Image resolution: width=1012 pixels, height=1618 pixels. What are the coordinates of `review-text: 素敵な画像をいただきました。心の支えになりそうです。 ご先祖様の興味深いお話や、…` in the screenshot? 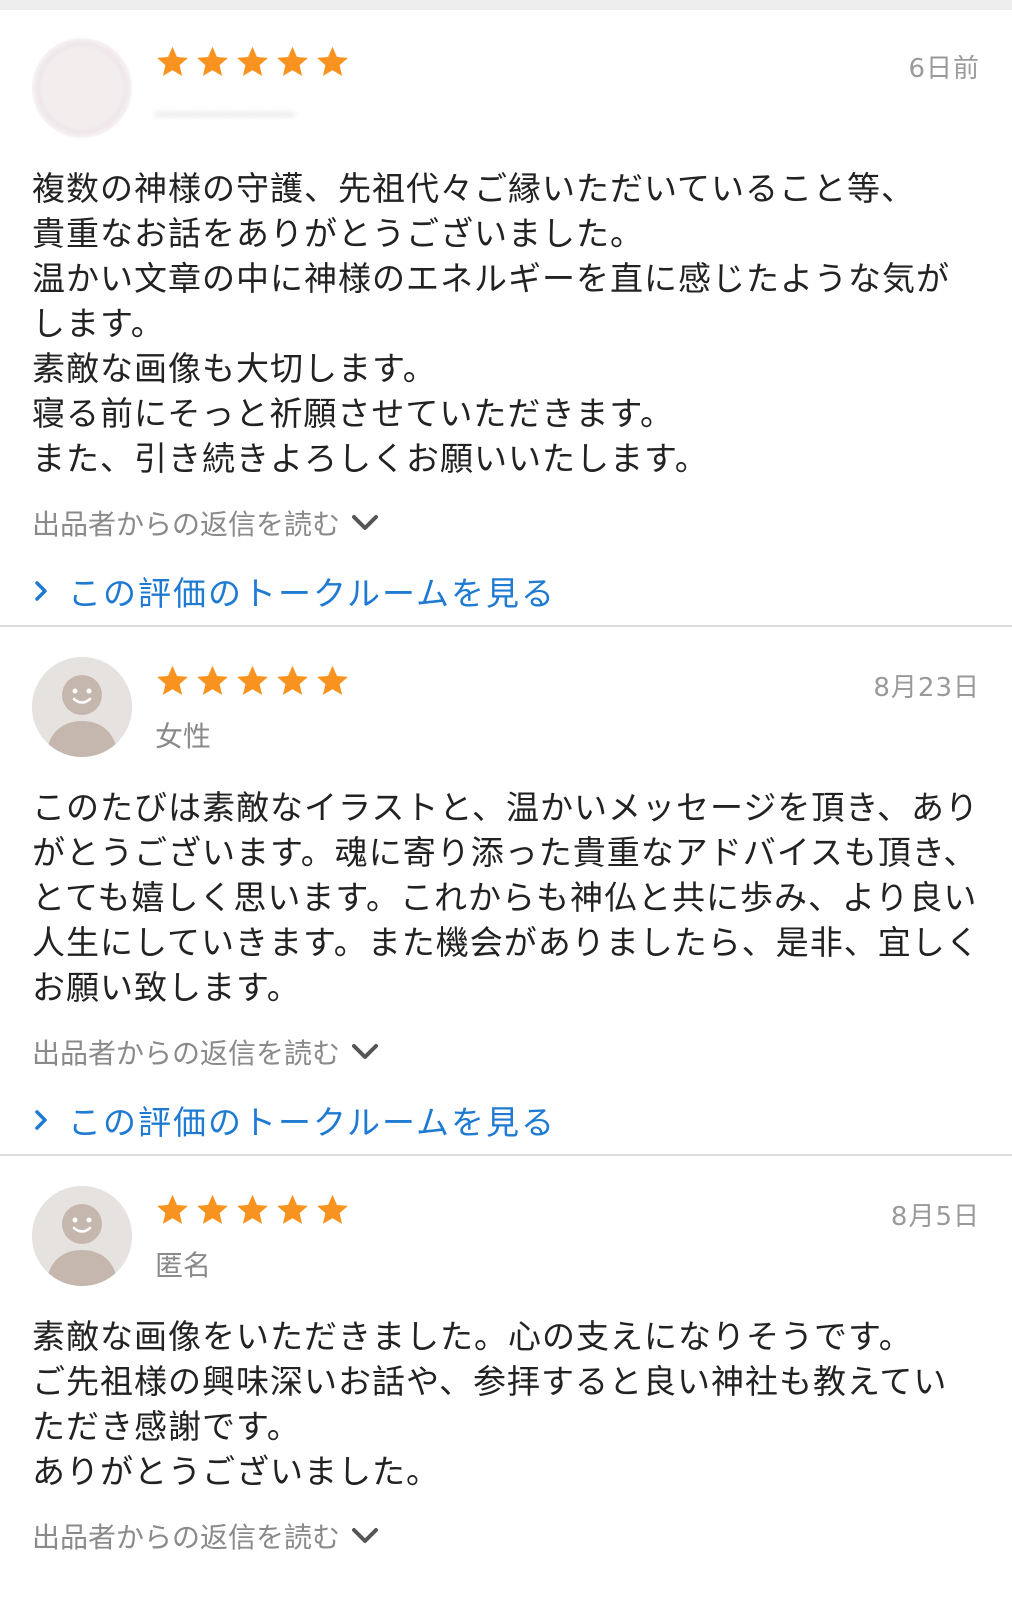 It's located at (490, 1404).